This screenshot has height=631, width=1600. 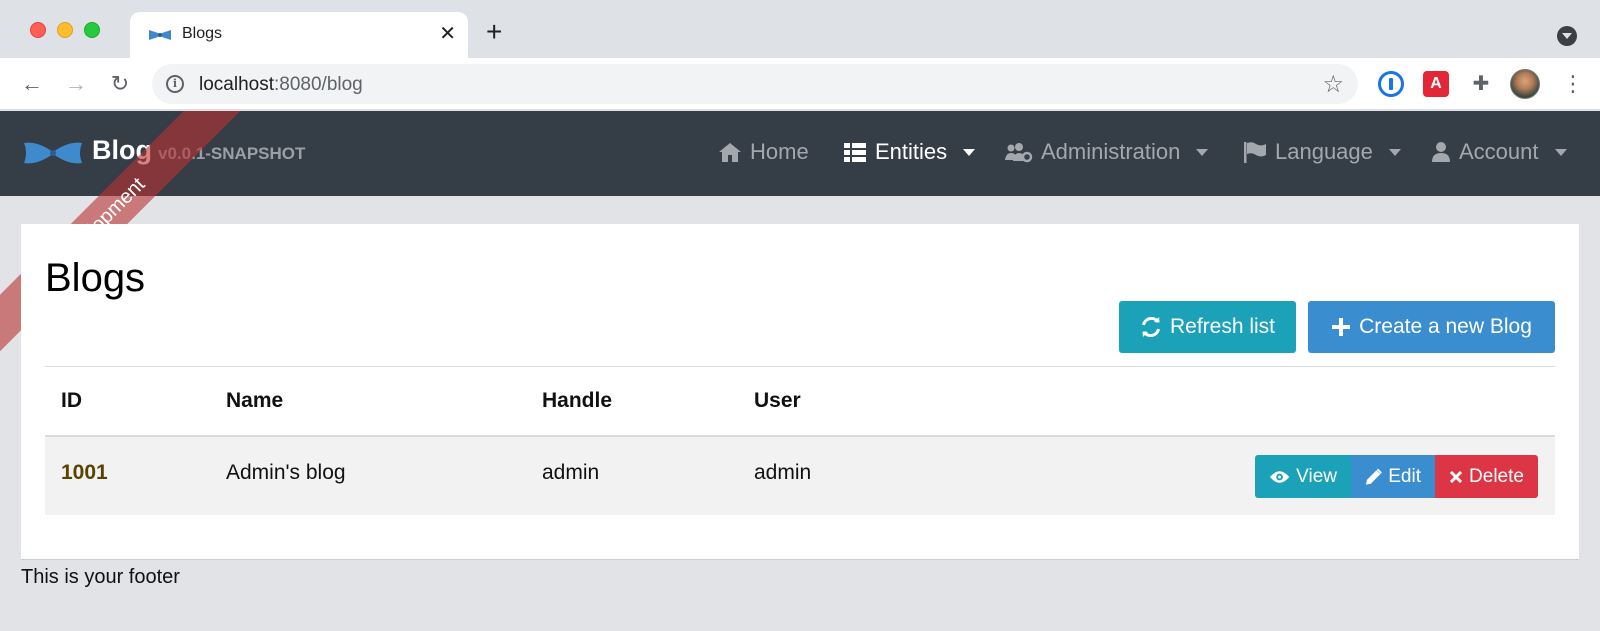 What do you see at coordinates (1255, 152) in the screenshot?
I see `flag-icon` at bounding box center [1255, 152].